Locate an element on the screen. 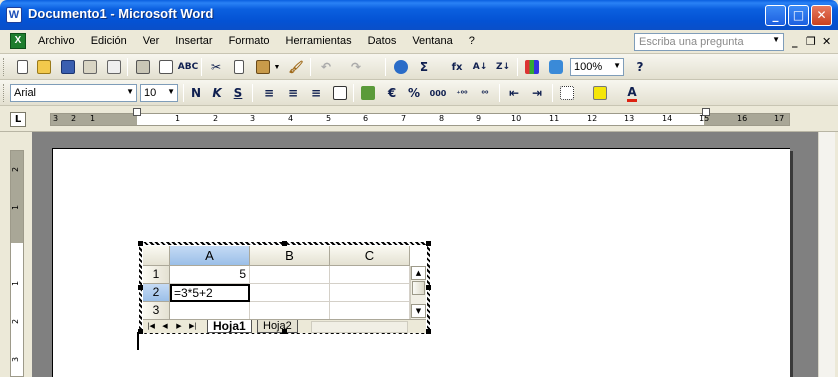 The height and width of the screenshot is (377, 838). cell-c1 is located at coordinates (370, 275).